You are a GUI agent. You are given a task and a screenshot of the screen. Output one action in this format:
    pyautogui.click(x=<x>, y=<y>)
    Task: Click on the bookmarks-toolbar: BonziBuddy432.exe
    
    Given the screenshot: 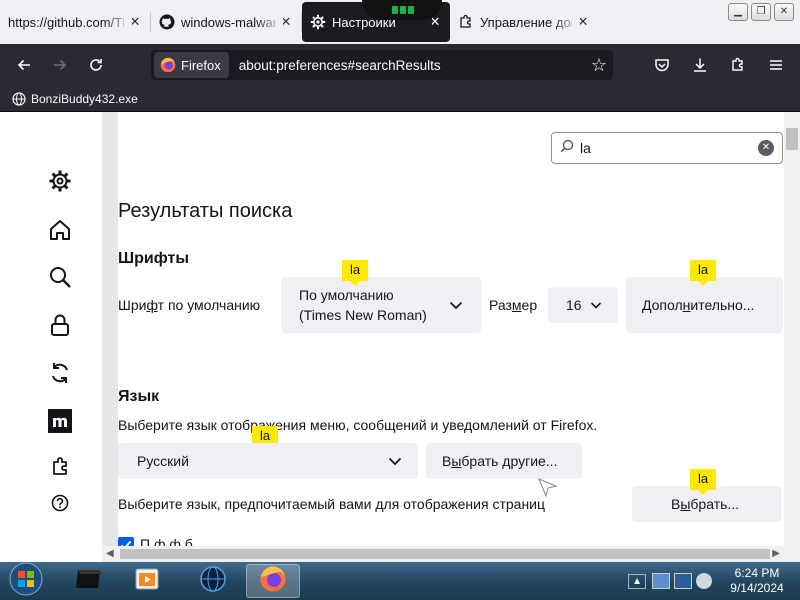 What is the action you would take?
    pyautogui.click(x=400, y=99)
    